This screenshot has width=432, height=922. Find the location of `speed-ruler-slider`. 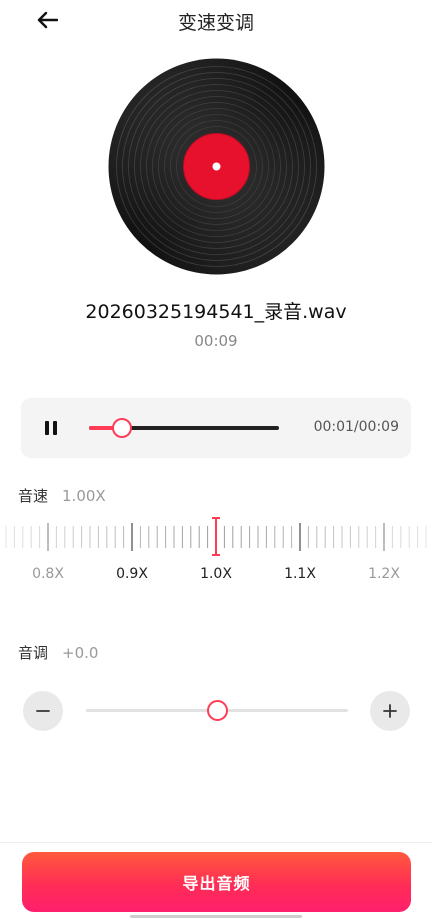

speed-ruler-slider is located at coordinates (216, 537).